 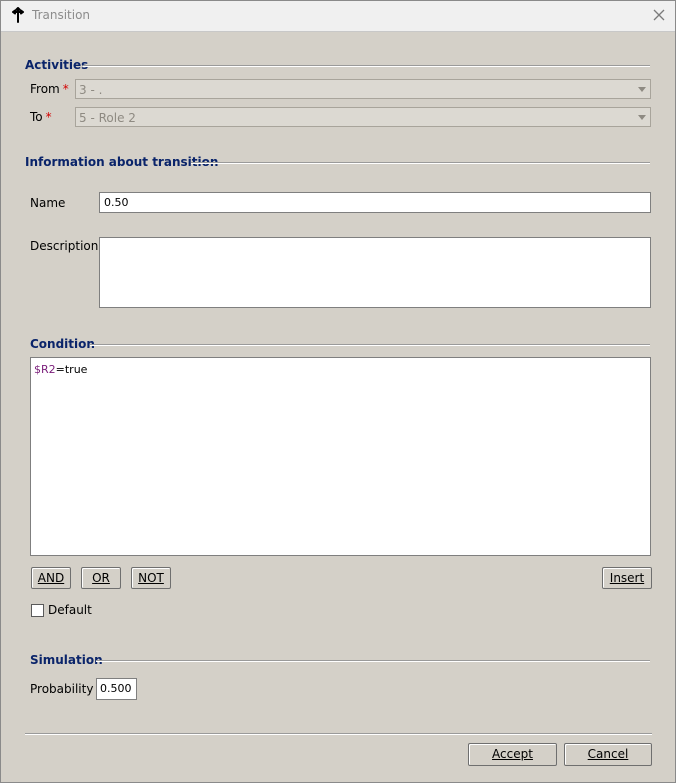 What do you see at coordinates (41, 117) in the screenshot?
I see `to-label: To *` at bounding box center [41, 117].